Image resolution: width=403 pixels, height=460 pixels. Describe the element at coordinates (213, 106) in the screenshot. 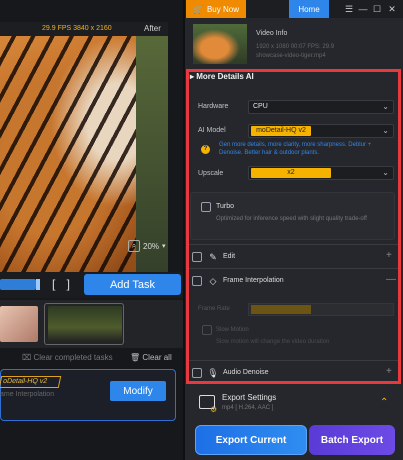

I see `hardware-label: Hardware` at that location.